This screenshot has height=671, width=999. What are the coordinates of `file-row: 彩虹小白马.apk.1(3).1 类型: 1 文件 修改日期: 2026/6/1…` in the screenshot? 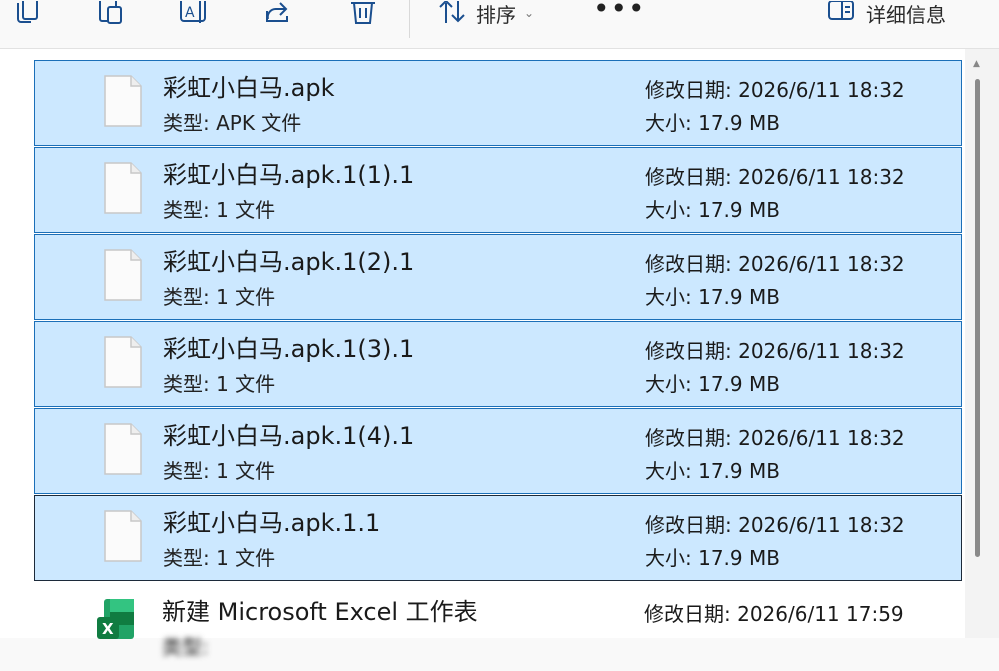 It's located at (498, 364).